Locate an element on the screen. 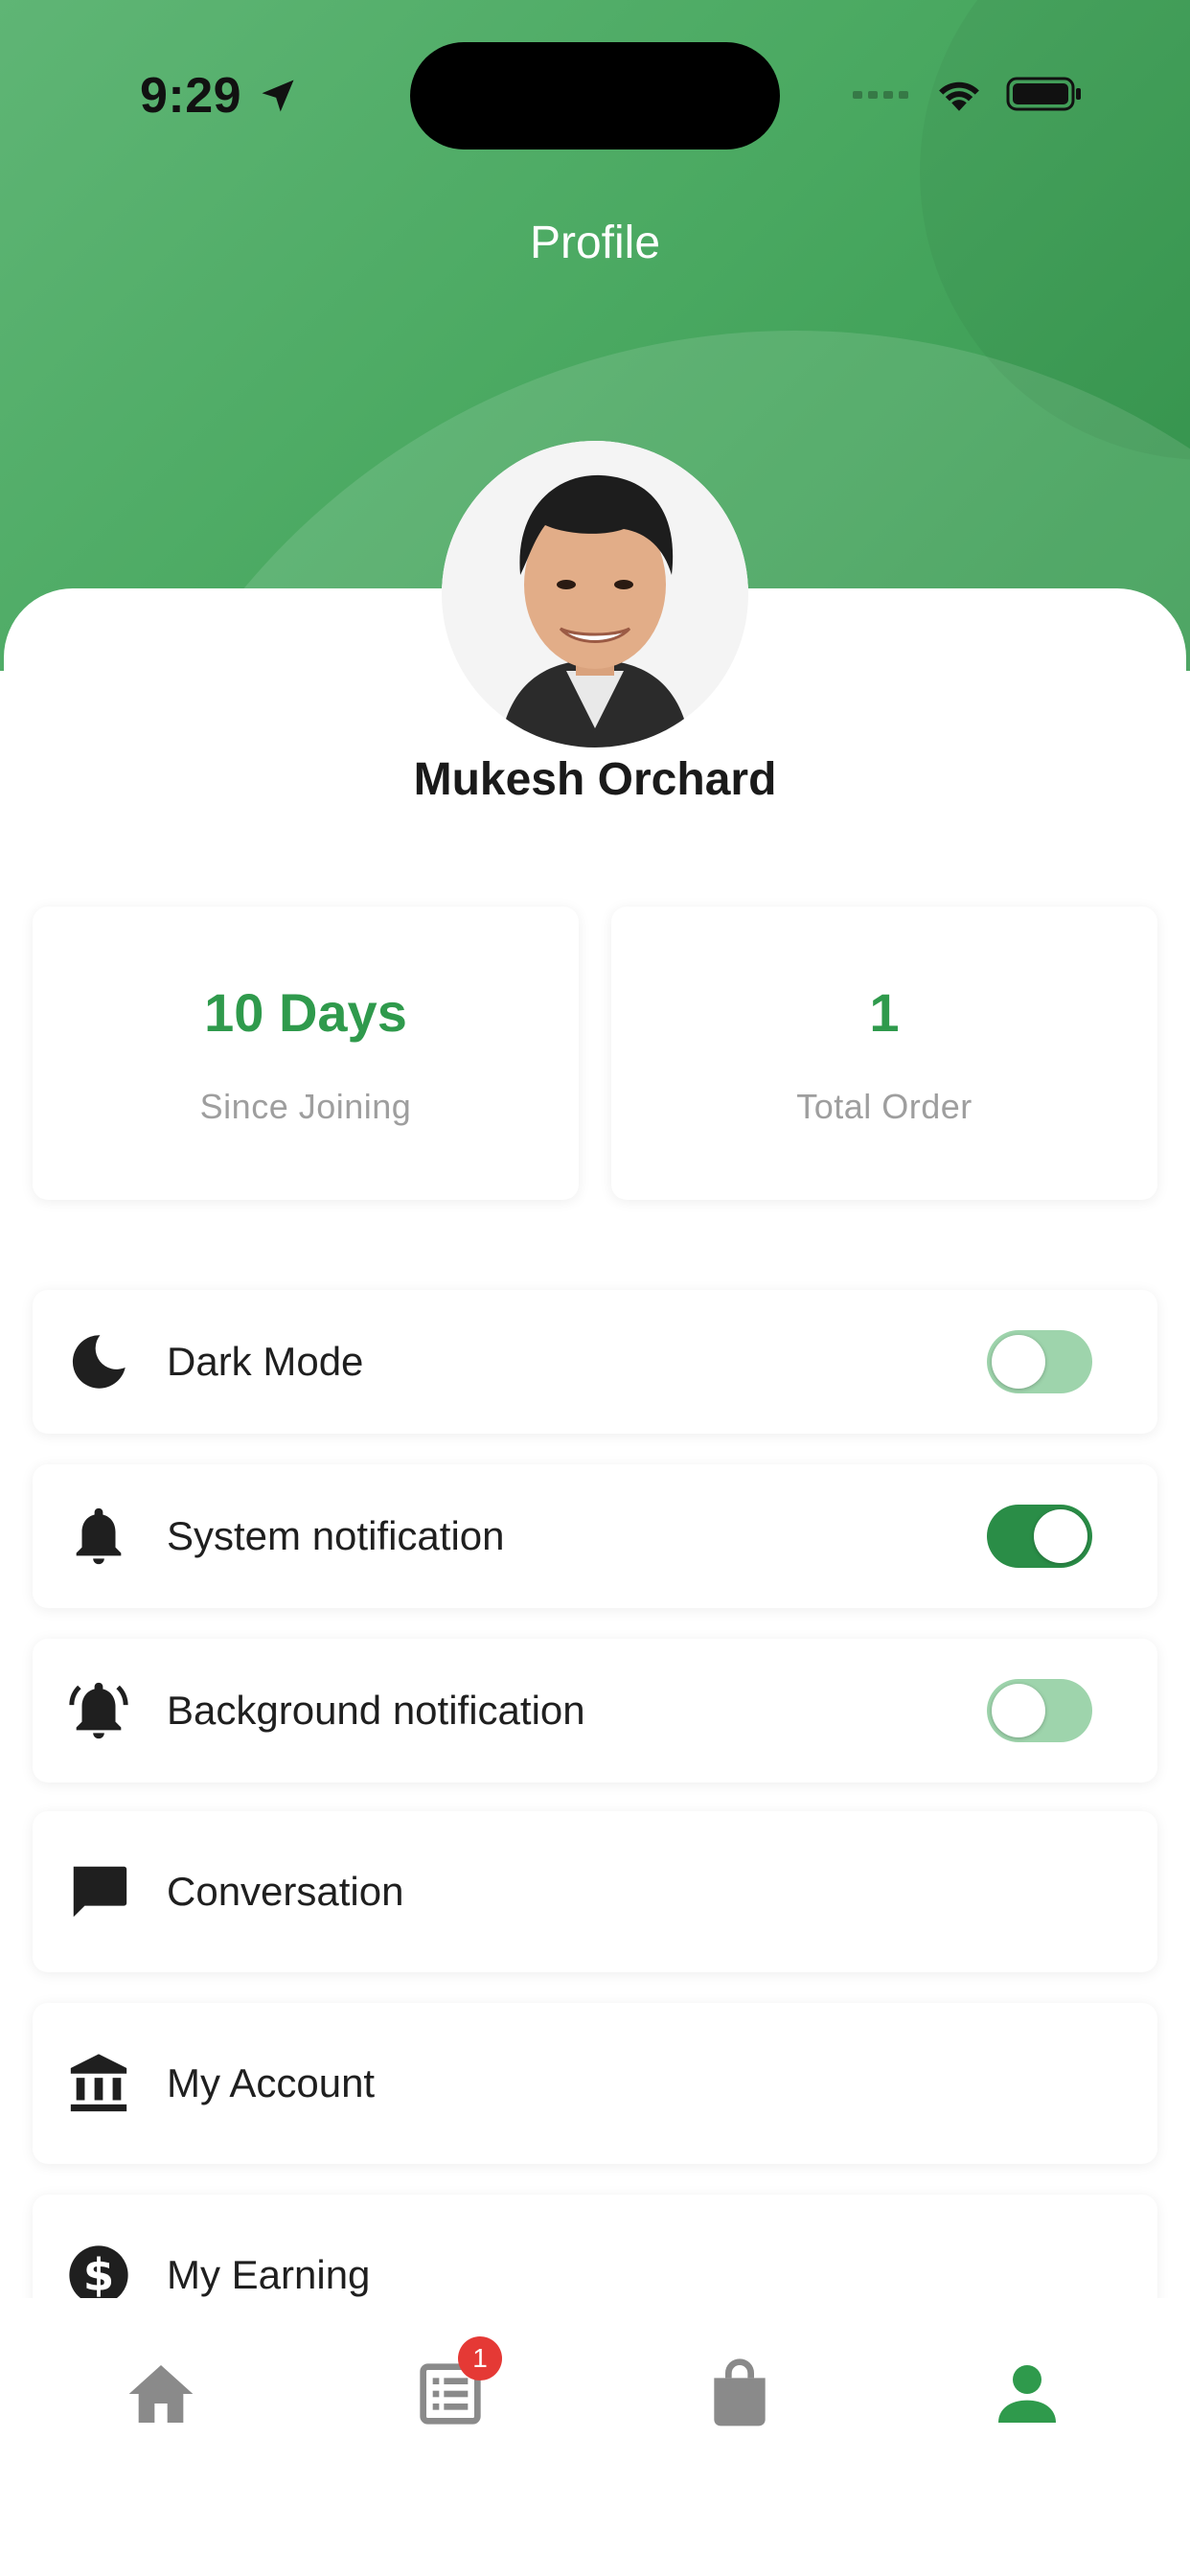 This screenshot has height=2576, width=1190. signal-icon is located at coordinates (881, 95).